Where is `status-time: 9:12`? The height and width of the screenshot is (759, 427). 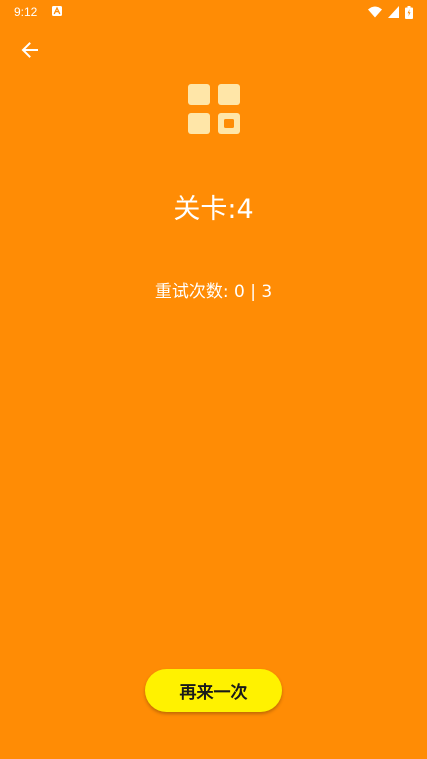 status-time: 9:12 is located at coordinates (26, 12).